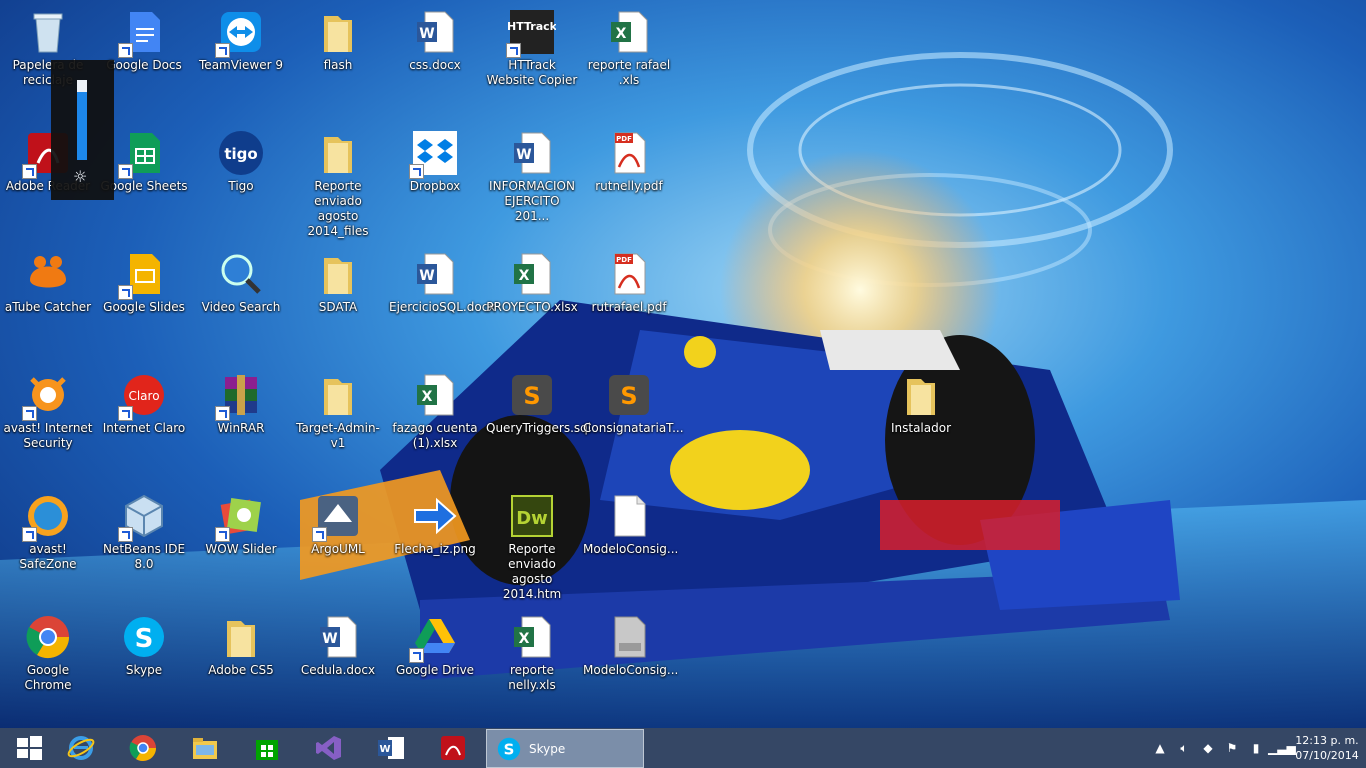 This screenshot has width=1366, height=768. I want to click on avast-safezone-icon, so click(47, 517).